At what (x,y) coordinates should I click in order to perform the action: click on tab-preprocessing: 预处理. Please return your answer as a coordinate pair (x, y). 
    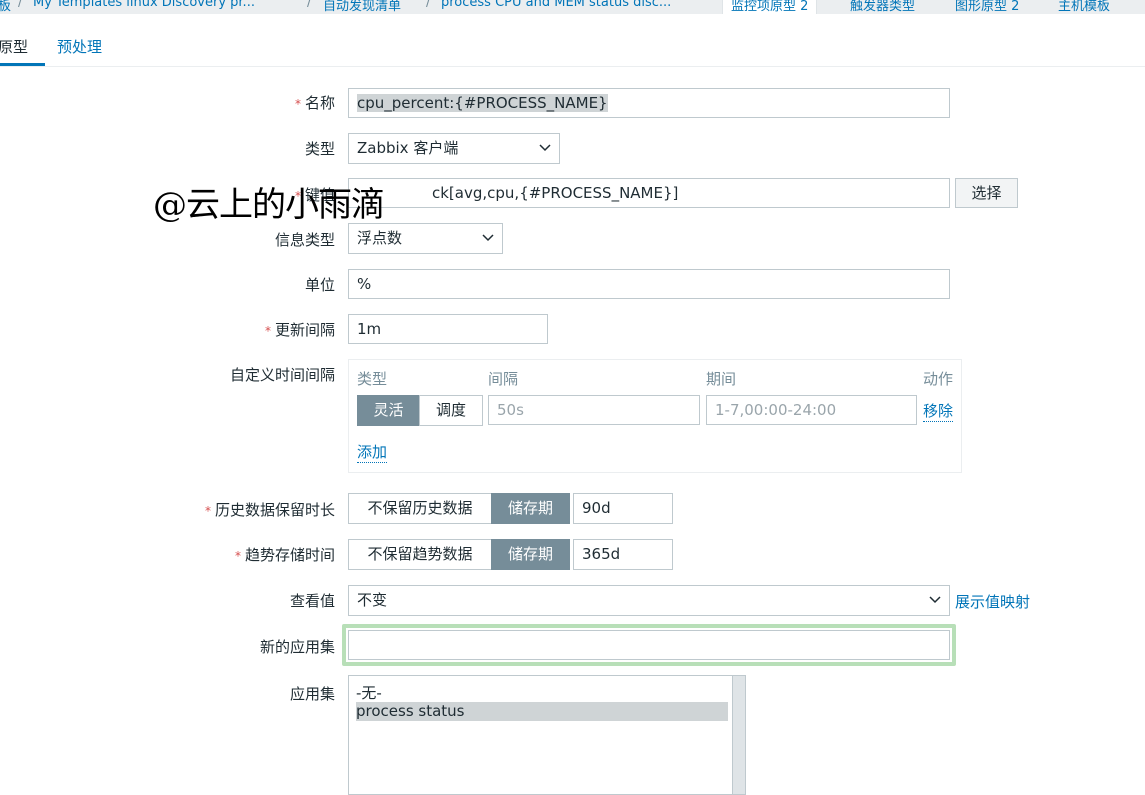
    Looking at the image, I should click on (79, 46).